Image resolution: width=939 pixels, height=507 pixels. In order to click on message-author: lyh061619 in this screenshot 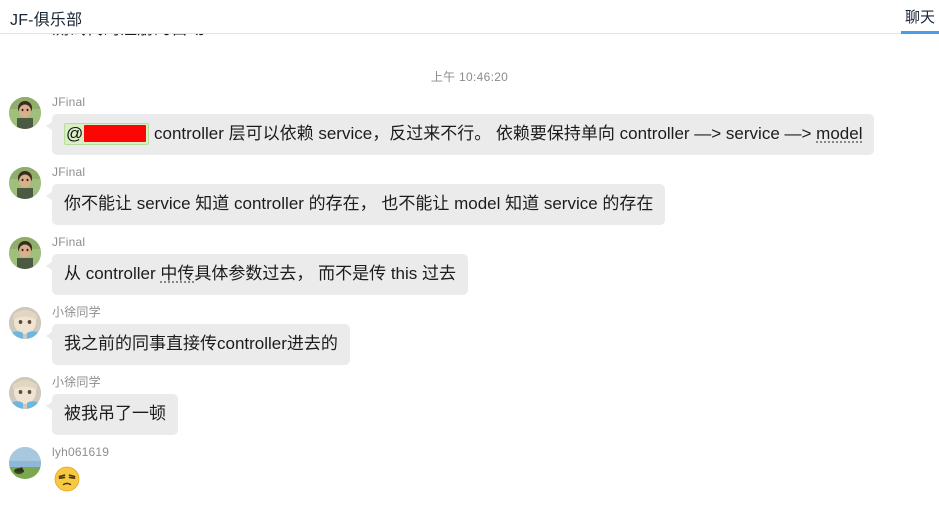, I will do `click(81, 452)`.